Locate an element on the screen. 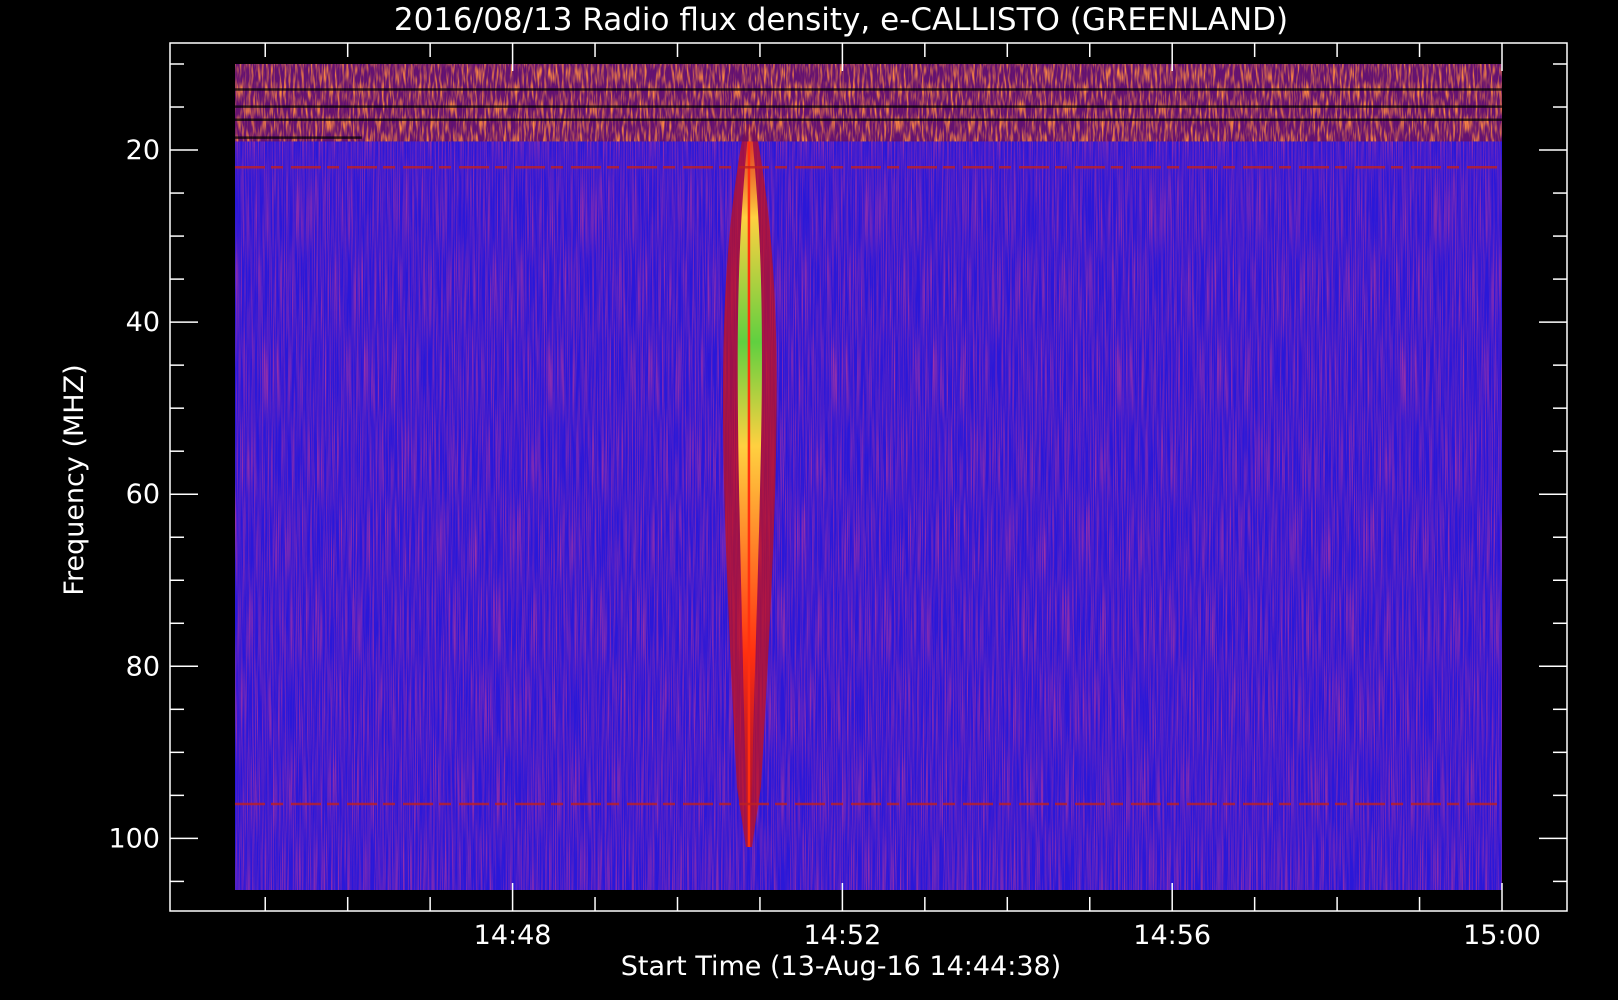  y-tick-label: 40 is located at coordinates (143, 322).